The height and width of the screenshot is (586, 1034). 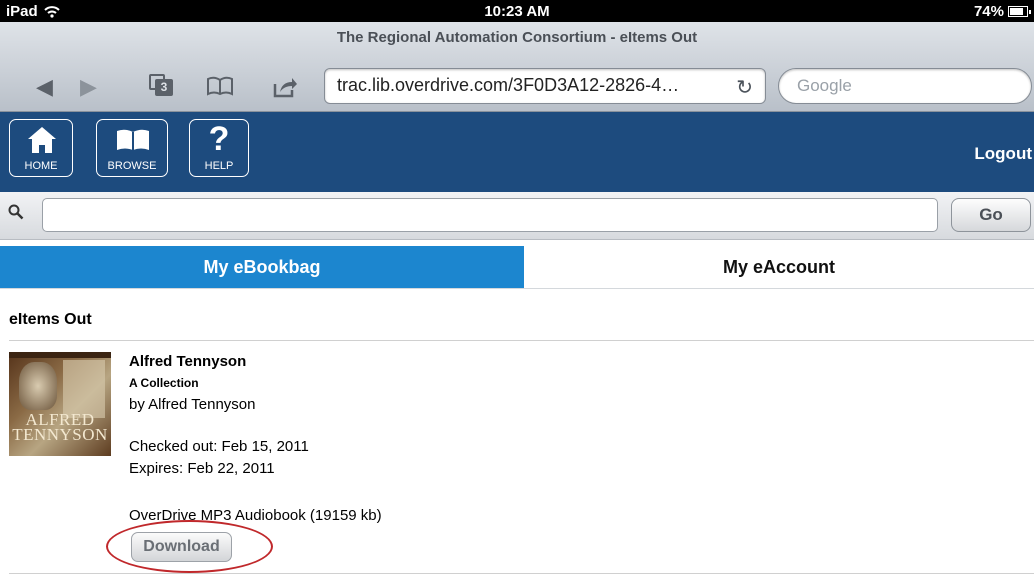 What do you see at coordinates (262, 267) in the screenshot?
I see `tab-my-ebookbag: My eBookbag` at bounding box center [262, 267].